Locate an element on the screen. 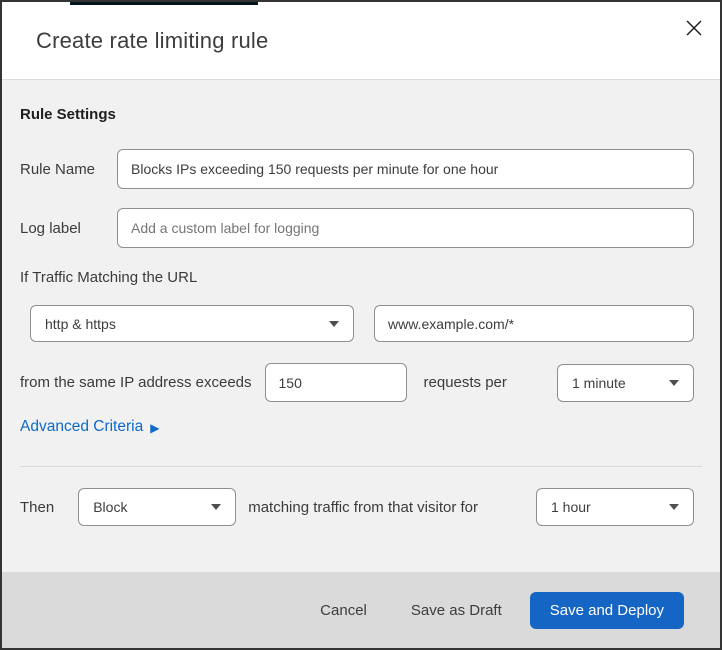  duration-select: 1 hour is located at coordinates (615, 507).